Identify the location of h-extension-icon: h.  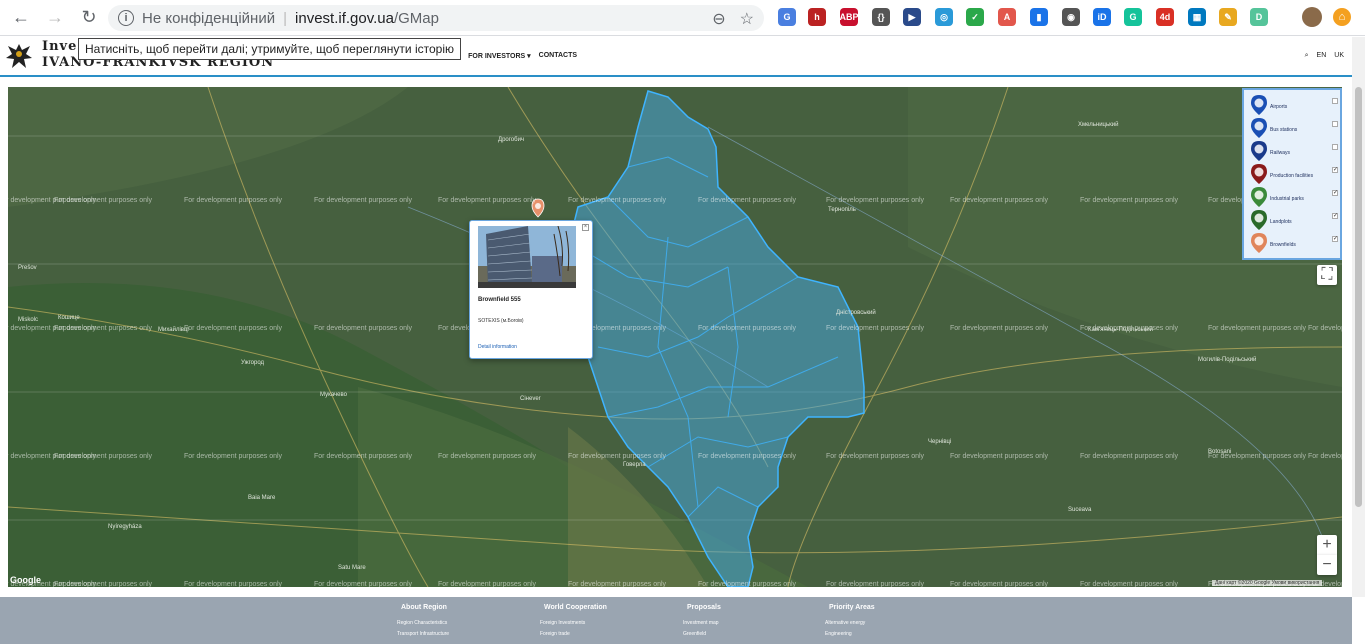
(817, 17).